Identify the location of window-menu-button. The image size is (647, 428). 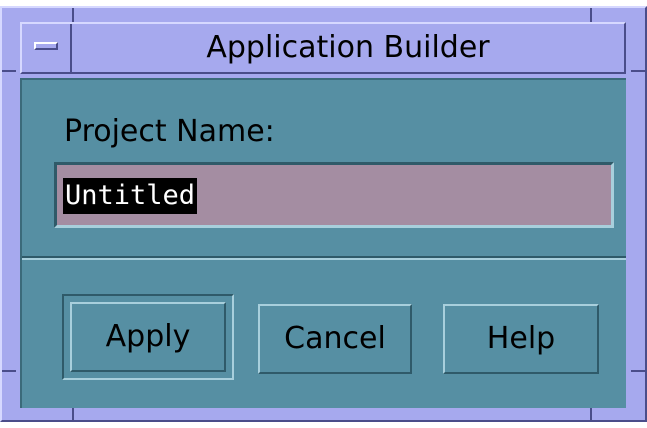
(47, 48).